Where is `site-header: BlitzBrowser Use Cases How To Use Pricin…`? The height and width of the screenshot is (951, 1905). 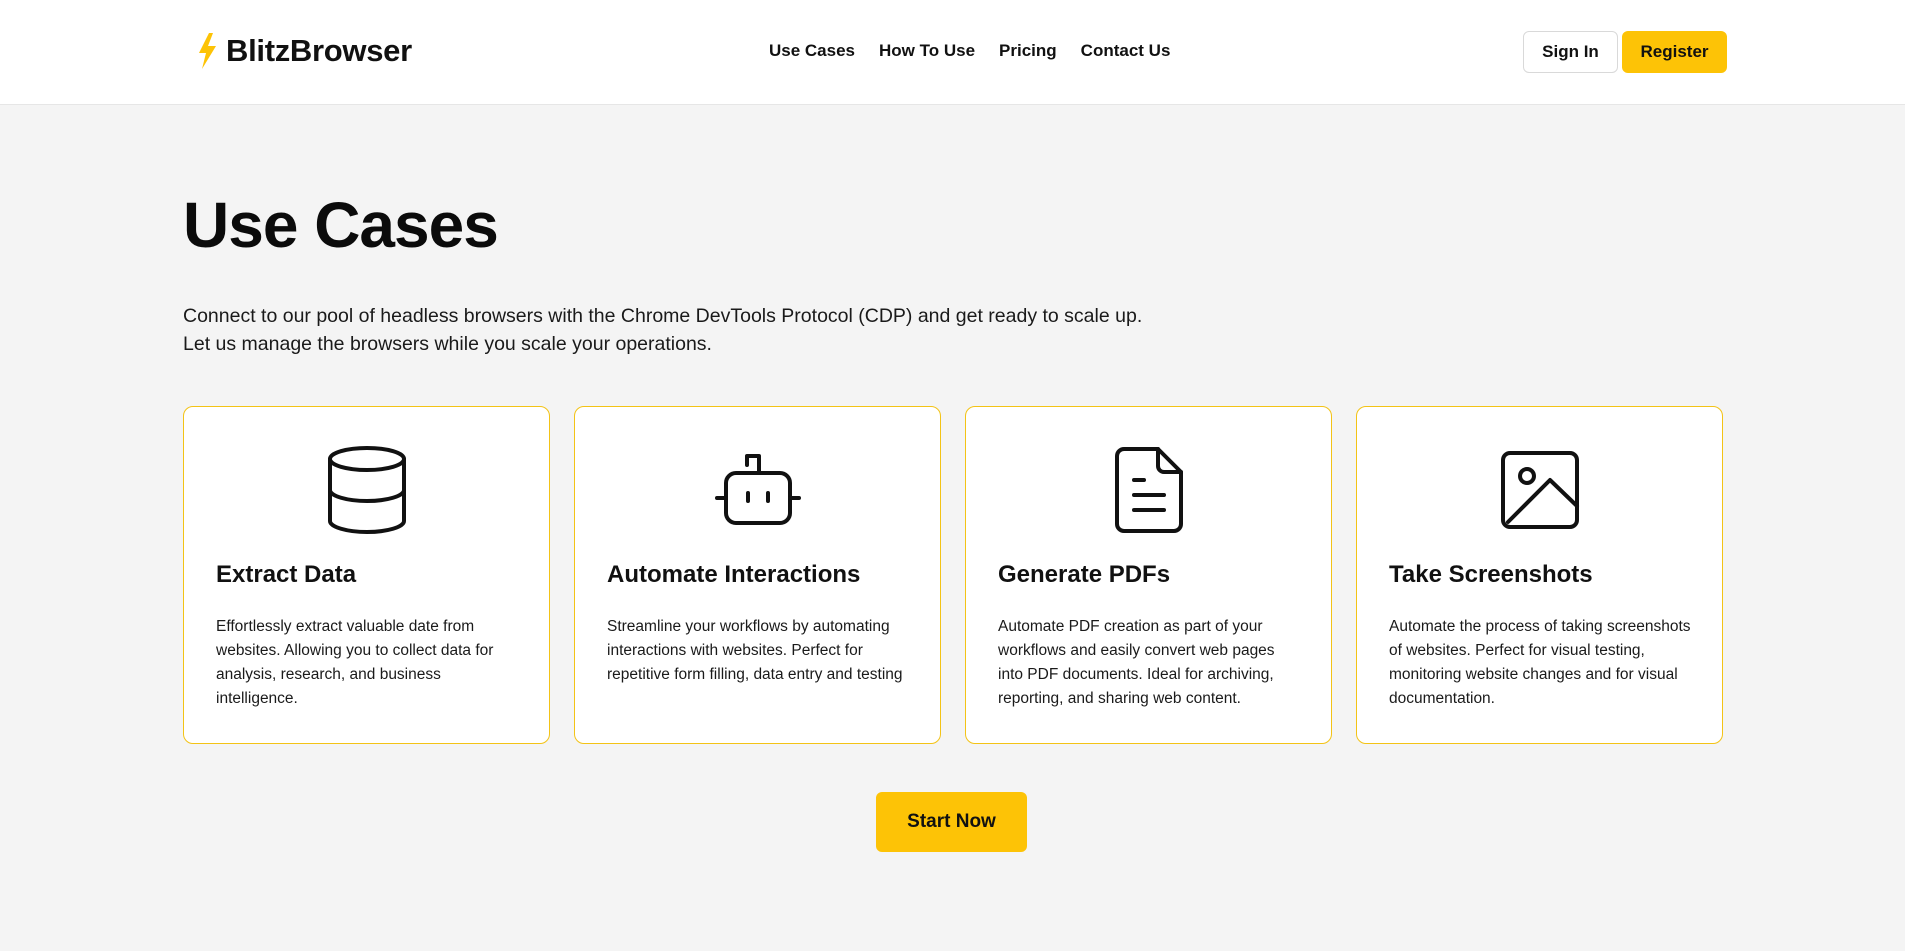 site-header: BlitzBrowser Use Cases How To Use Pricin… is located at coordinates (952, 52).